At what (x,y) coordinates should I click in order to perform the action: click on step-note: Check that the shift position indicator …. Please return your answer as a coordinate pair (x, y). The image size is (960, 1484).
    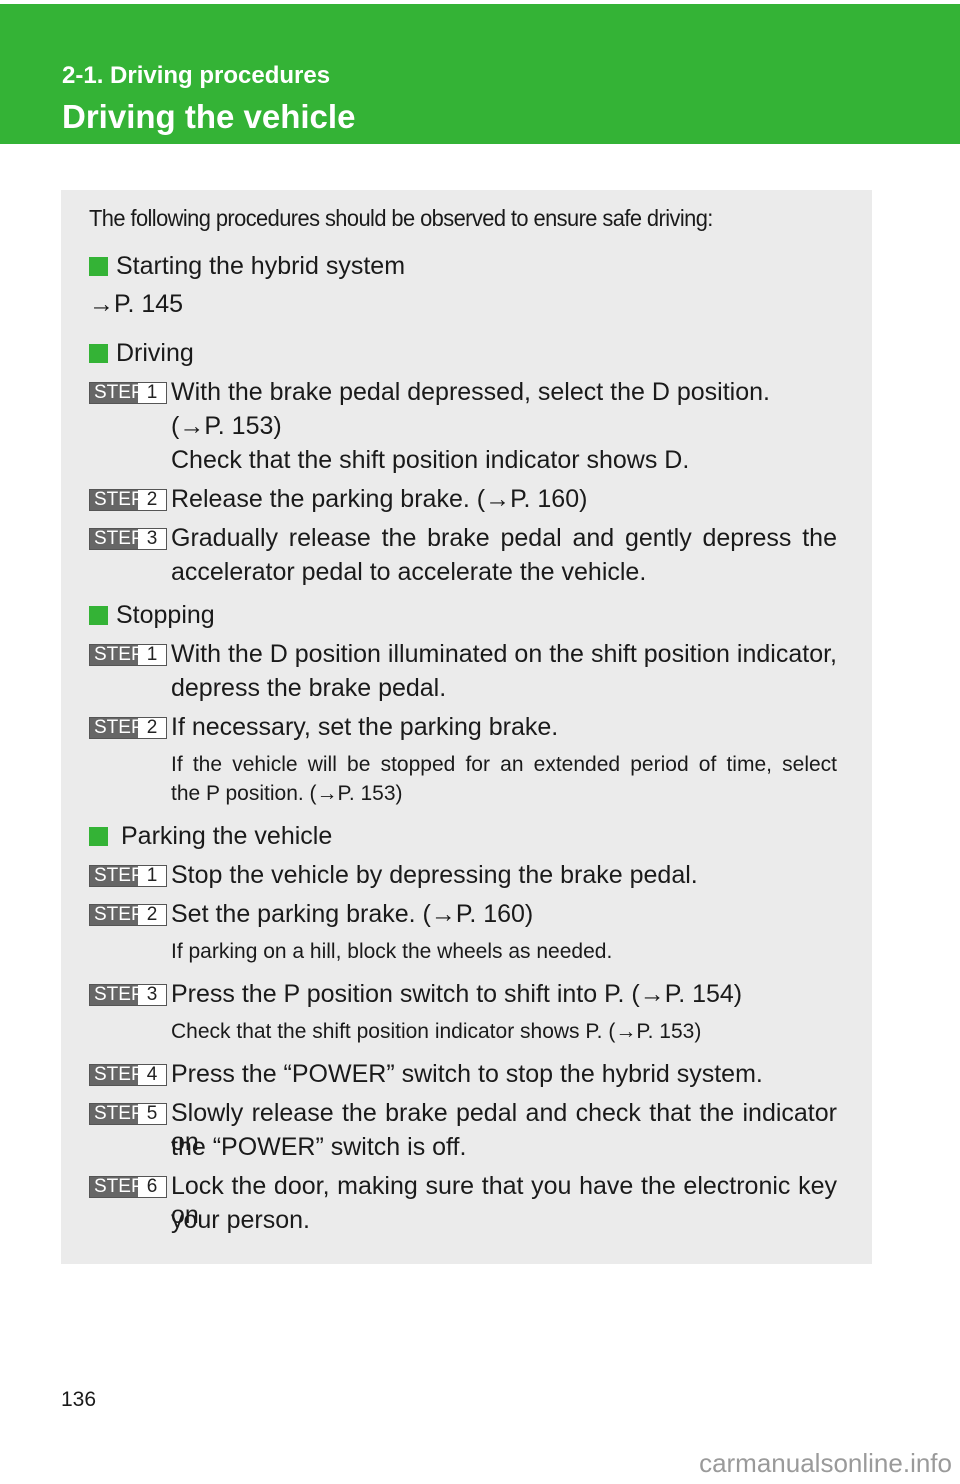
    Looking at the image, I should click on (436, 1031).